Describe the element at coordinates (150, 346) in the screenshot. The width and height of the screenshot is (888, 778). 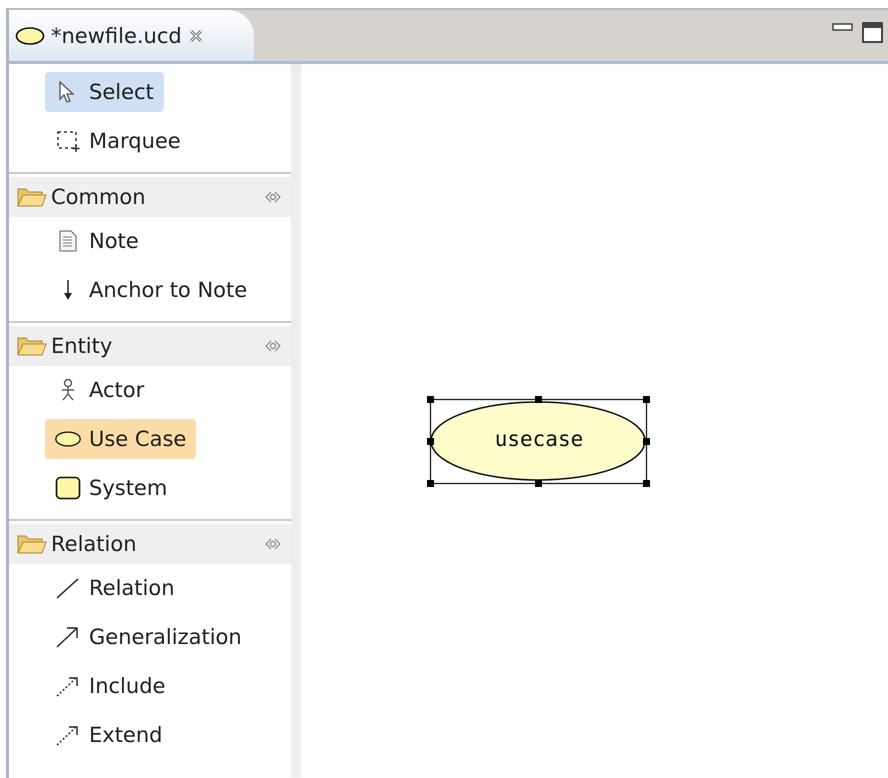
I see `drawer-header: Entity` at that location.